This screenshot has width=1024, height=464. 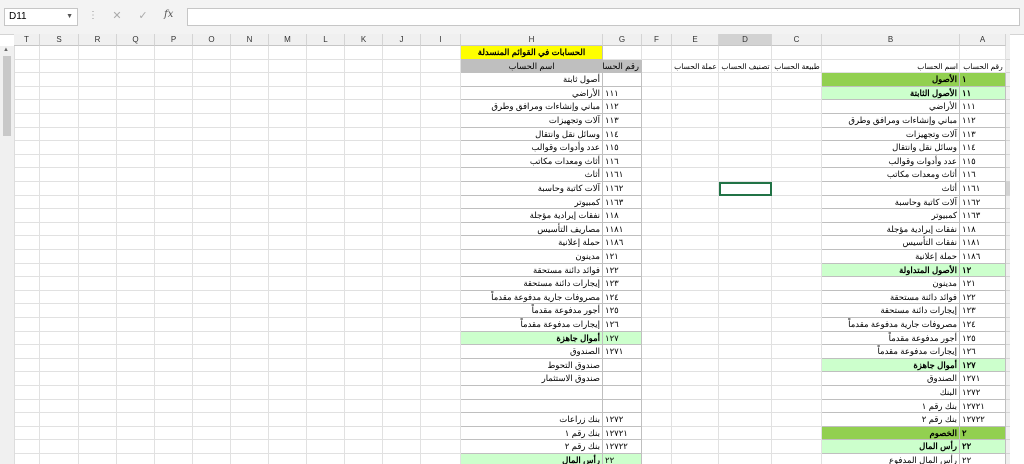 I want to click on account-number-cell: ١١١, so click(x=983, y=107).